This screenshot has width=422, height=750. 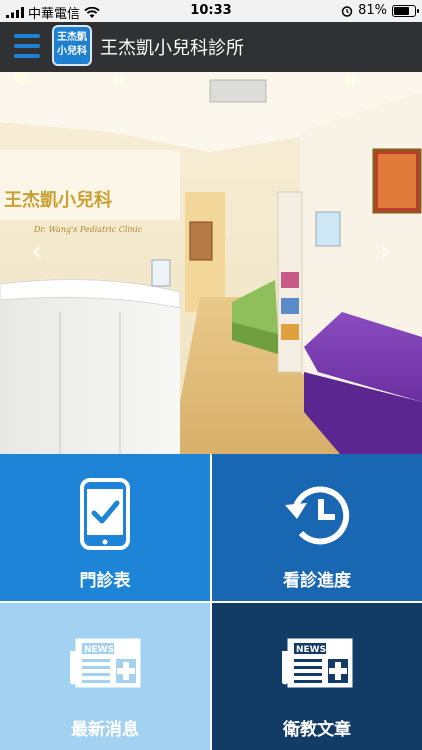 I want to click on battery-icon, so click(x=405, y=10).